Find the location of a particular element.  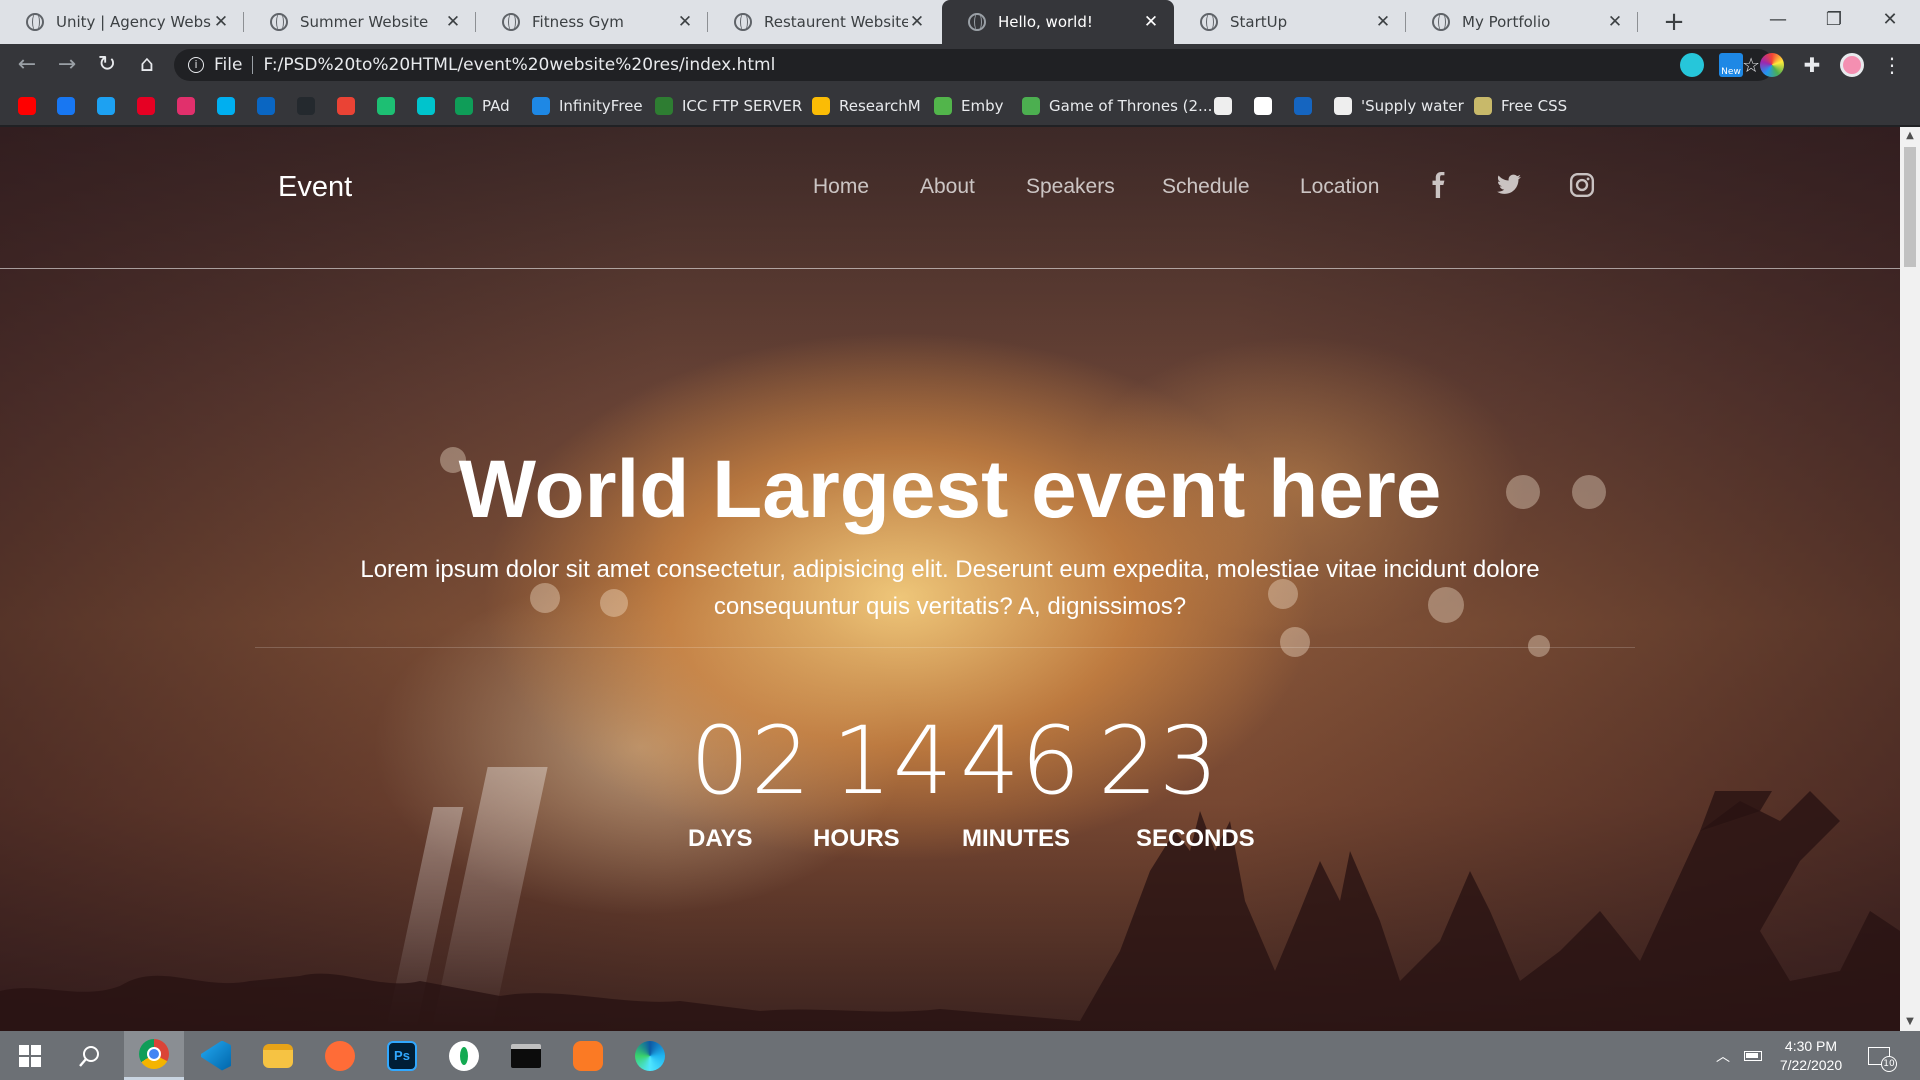

scroll-up-icon: ▲ is located at coordinates (1910, 136).